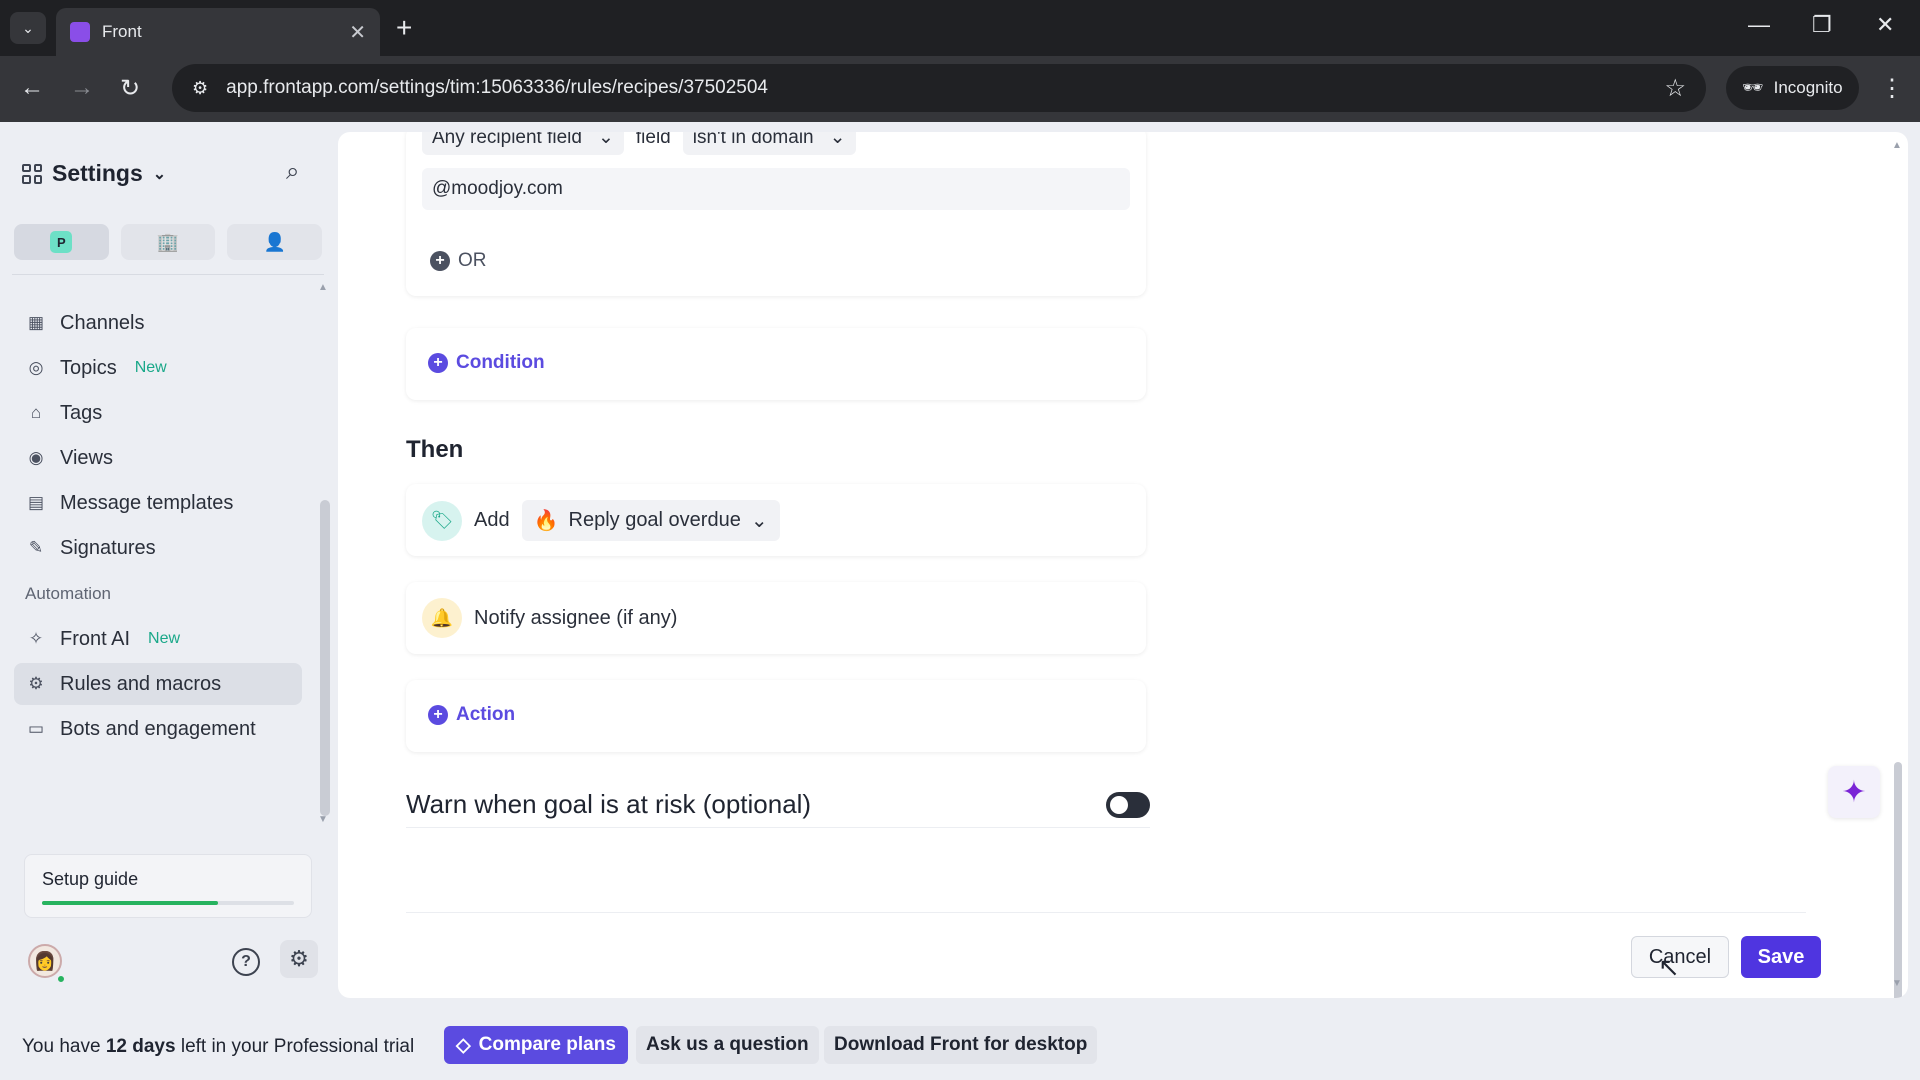  I want to click on incognito-indicator: 🕶 Incognito, so click(1792, 88).